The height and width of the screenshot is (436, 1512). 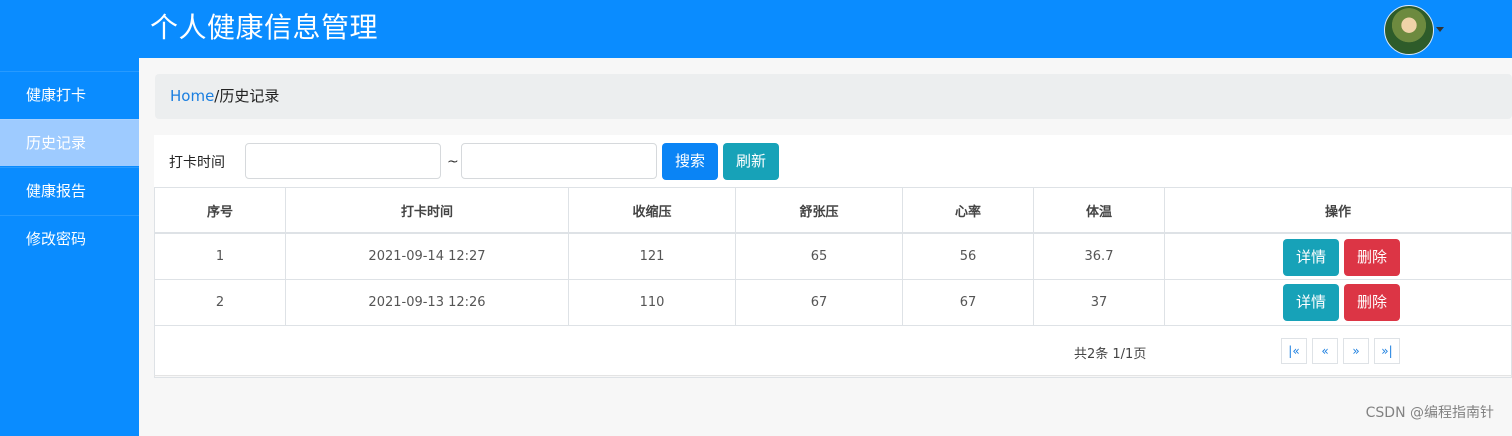 I want to click on cell-systolic: 110, so click(x=652, y=302).